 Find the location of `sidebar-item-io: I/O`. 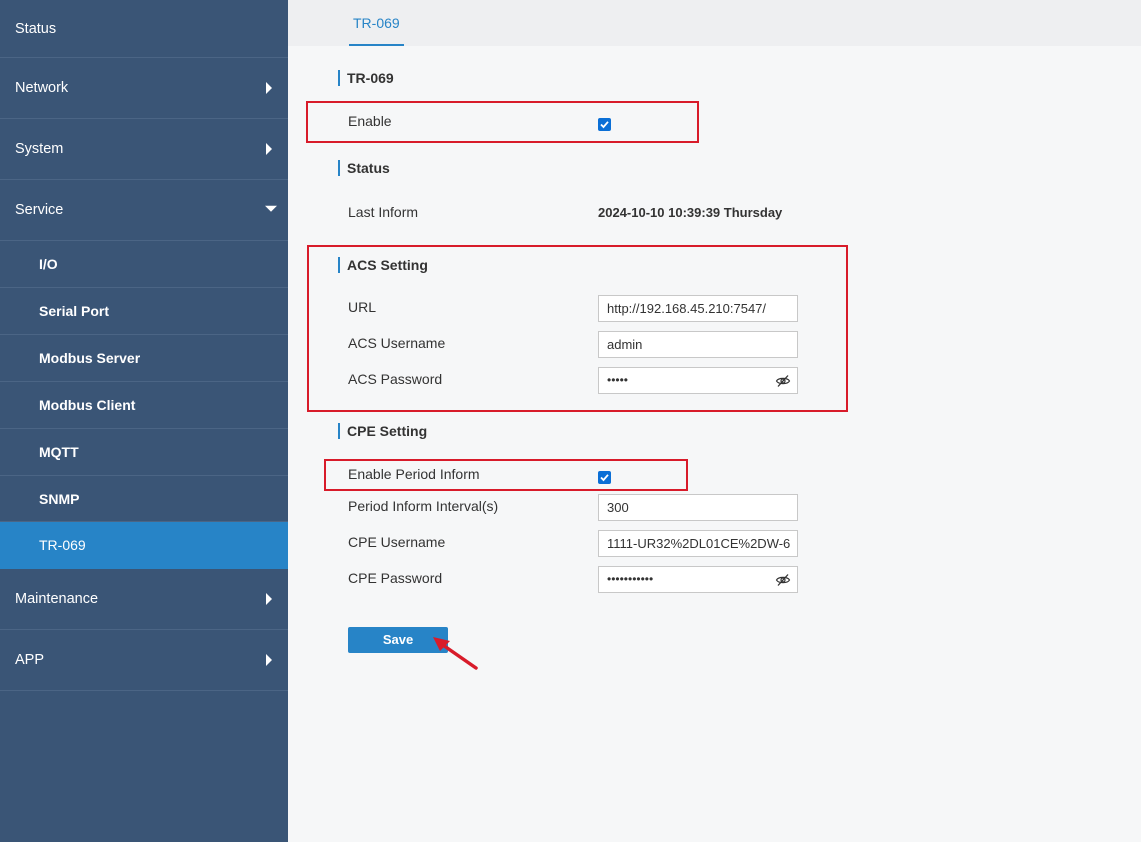

sidebar-item-io: I/O is located at coordinates (144, 264).